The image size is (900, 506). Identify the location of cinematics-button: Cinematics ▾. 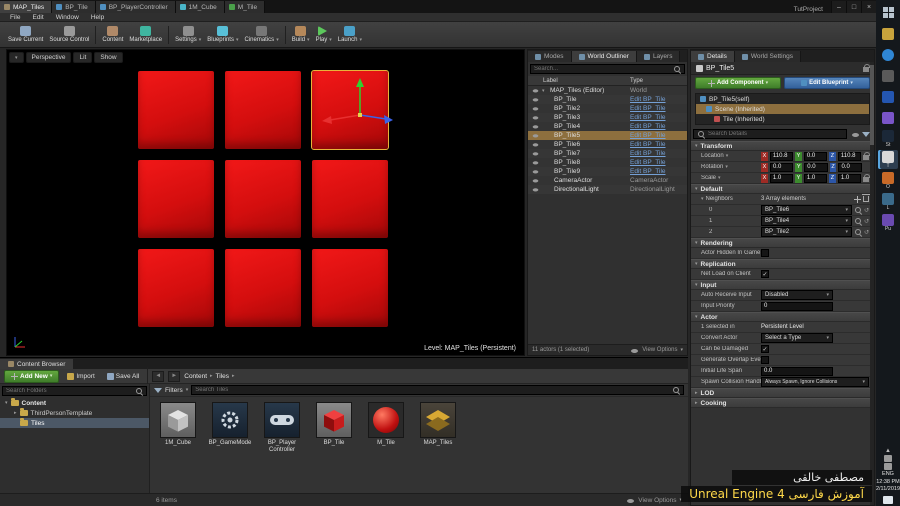
(262, 34).